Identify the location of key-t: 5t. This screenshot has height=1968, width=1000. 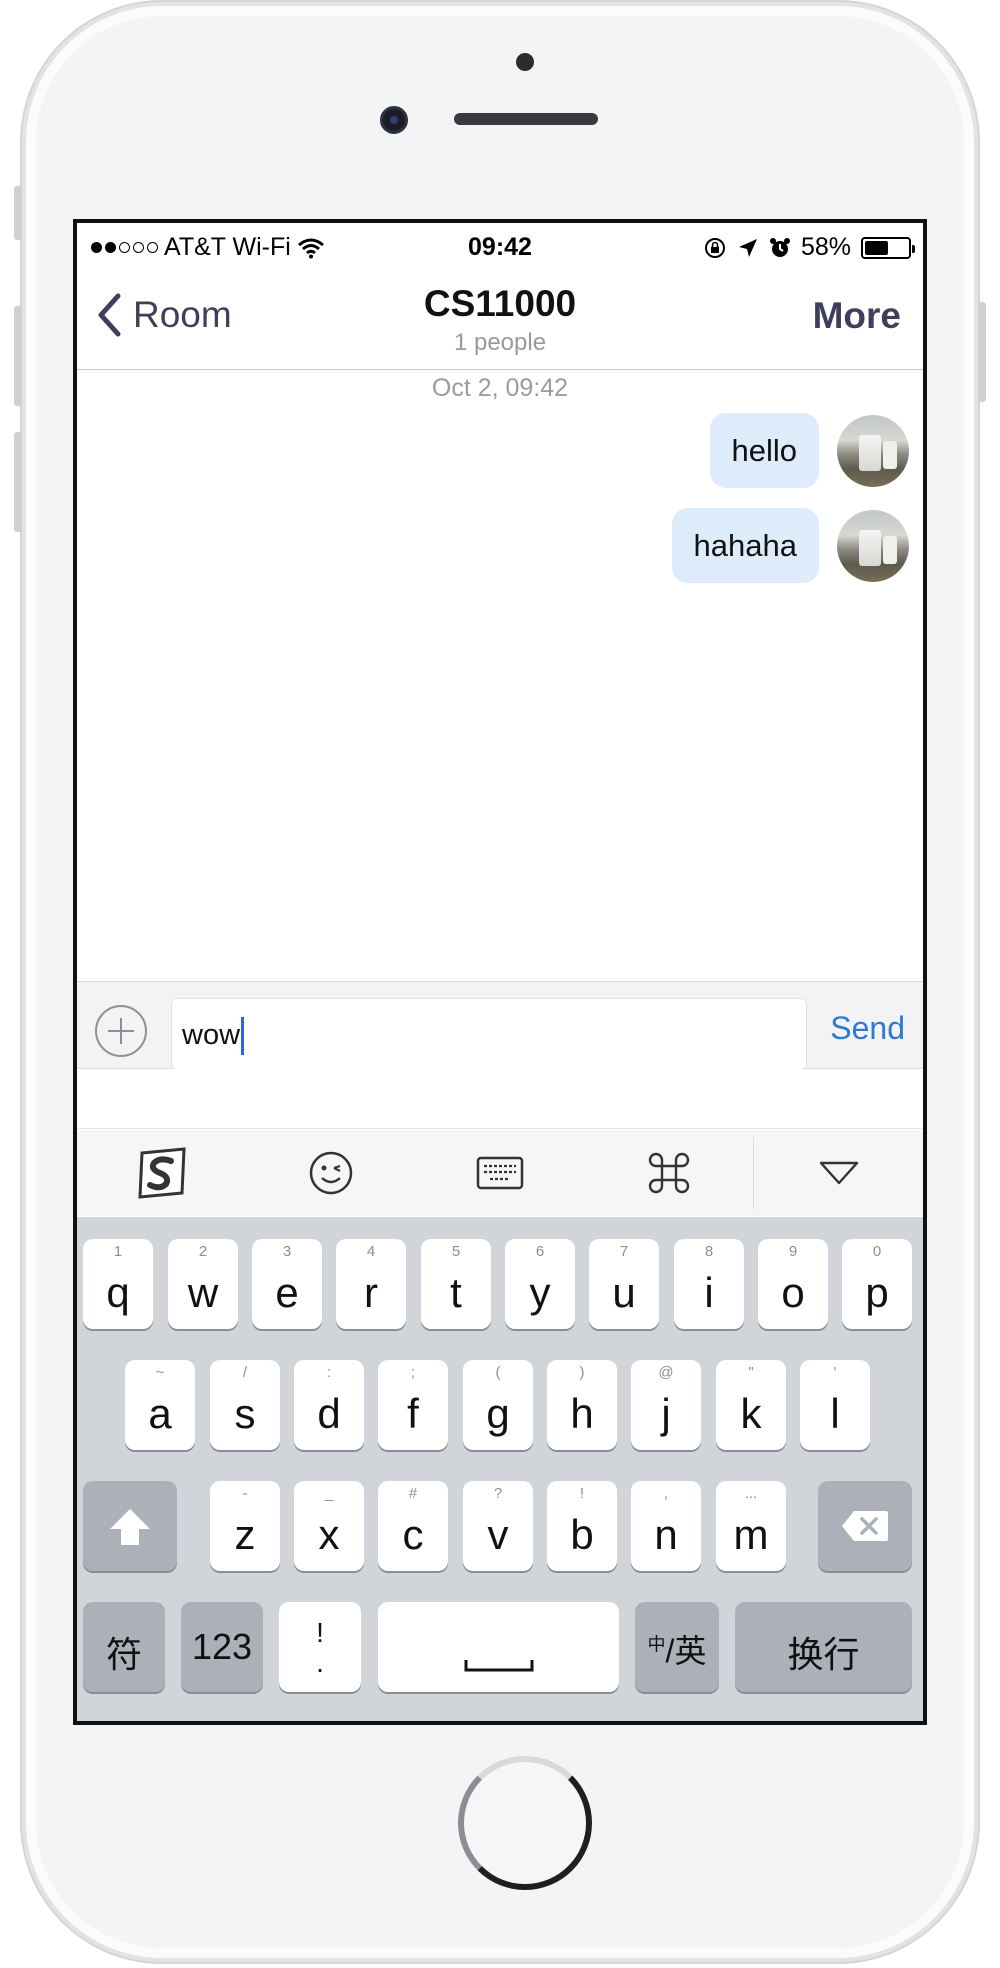
(456, 1284).